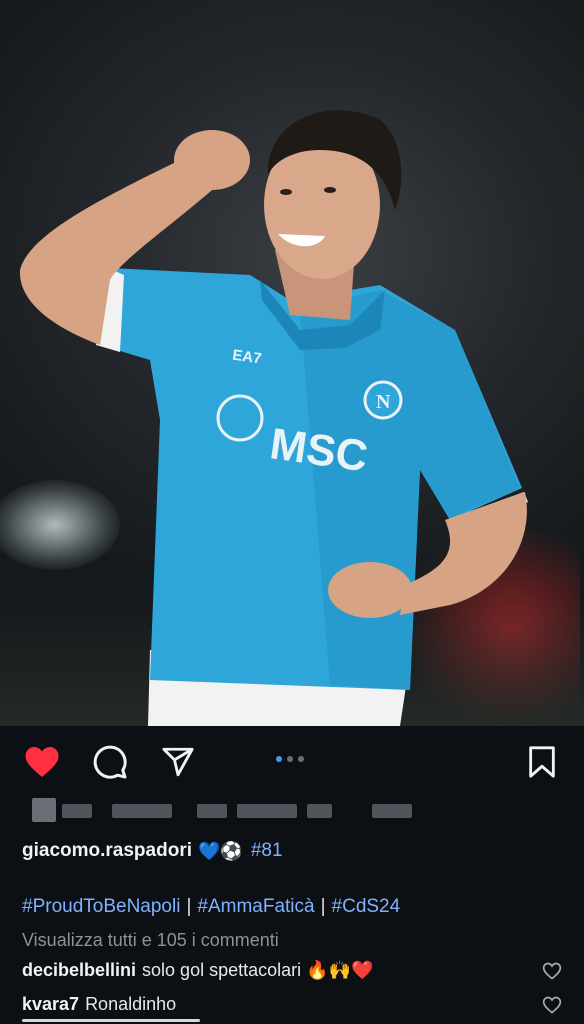 The image size is (584, 1024). What do you see at coordinates (131, 1003) in the screenshot?
I see `comment-text: Ronaldinho` at bounding box center [131, 1003].